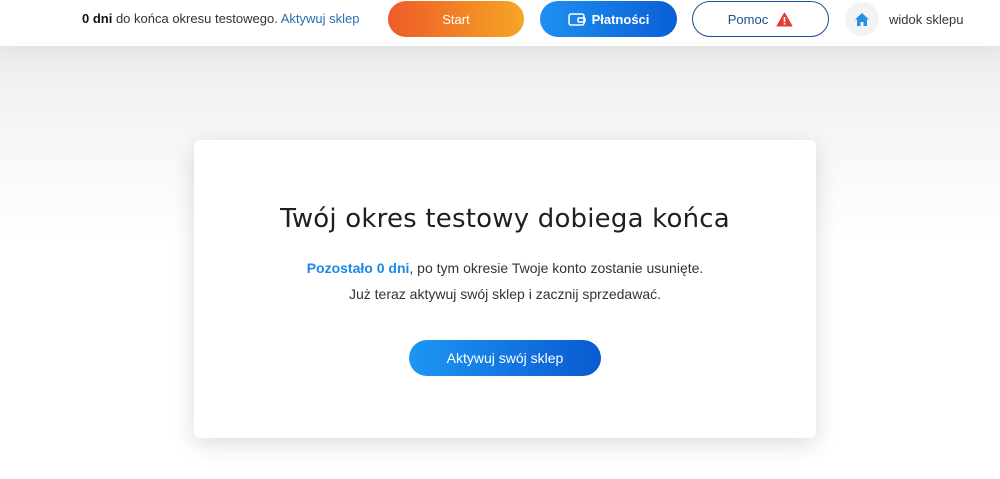 This screenshot has height=479, width=1000. I want to click on card-title: Twój okres testowy dobiega końca, so click(505, 219).